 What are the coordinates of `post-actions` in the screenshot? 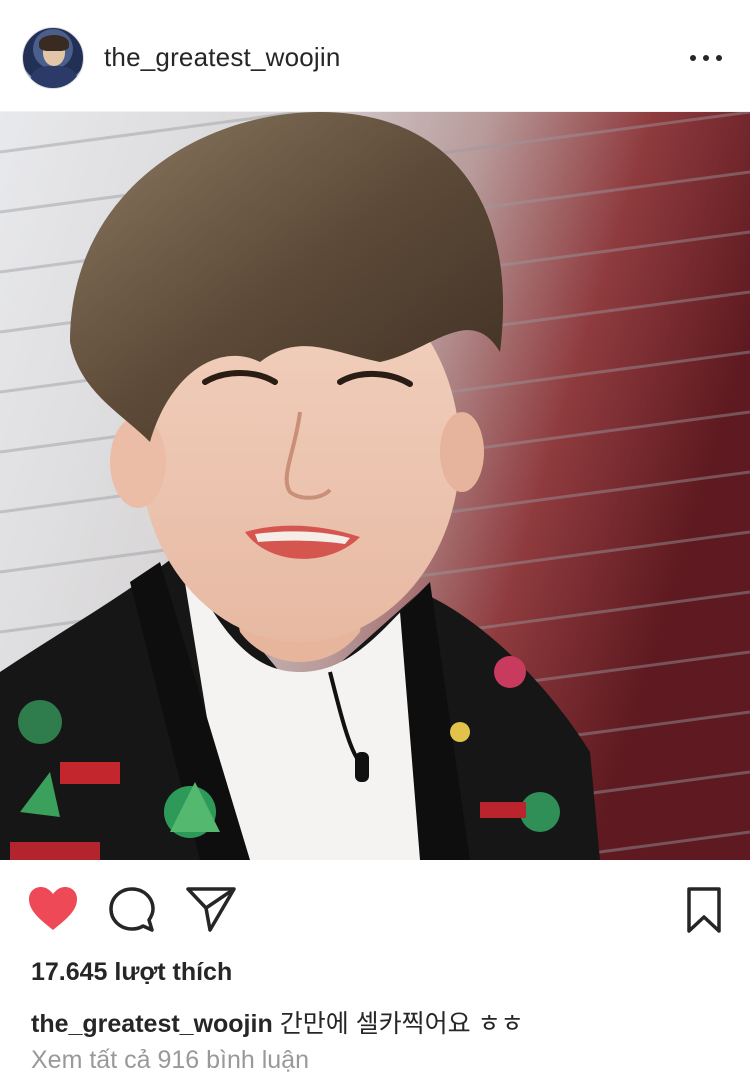 It's located at (375, 910).